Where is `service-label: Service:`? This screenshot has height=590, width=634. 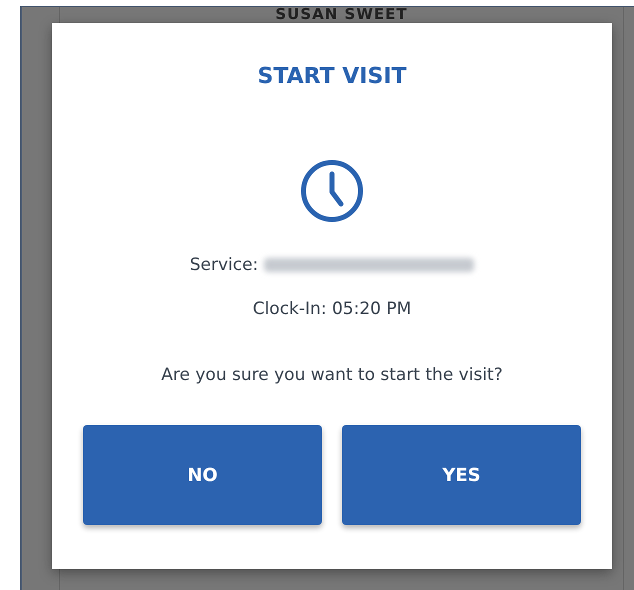 service-label: Service: is located at coordinates (224, 265).